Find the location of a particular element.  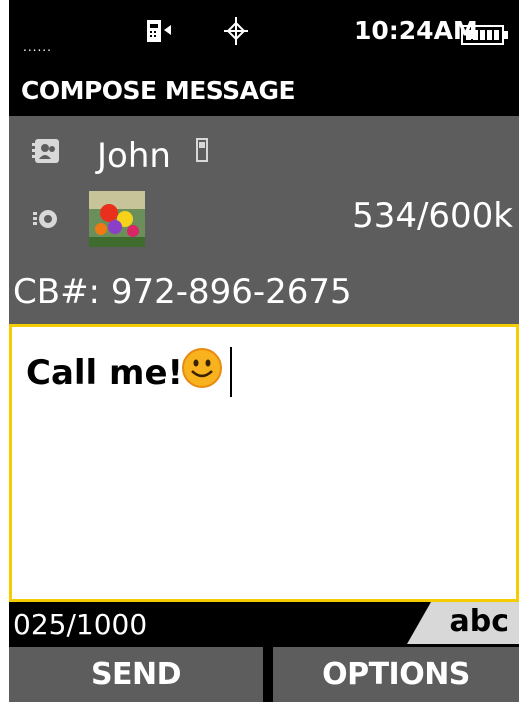

gps-icon is located at coordinates (236, 31).